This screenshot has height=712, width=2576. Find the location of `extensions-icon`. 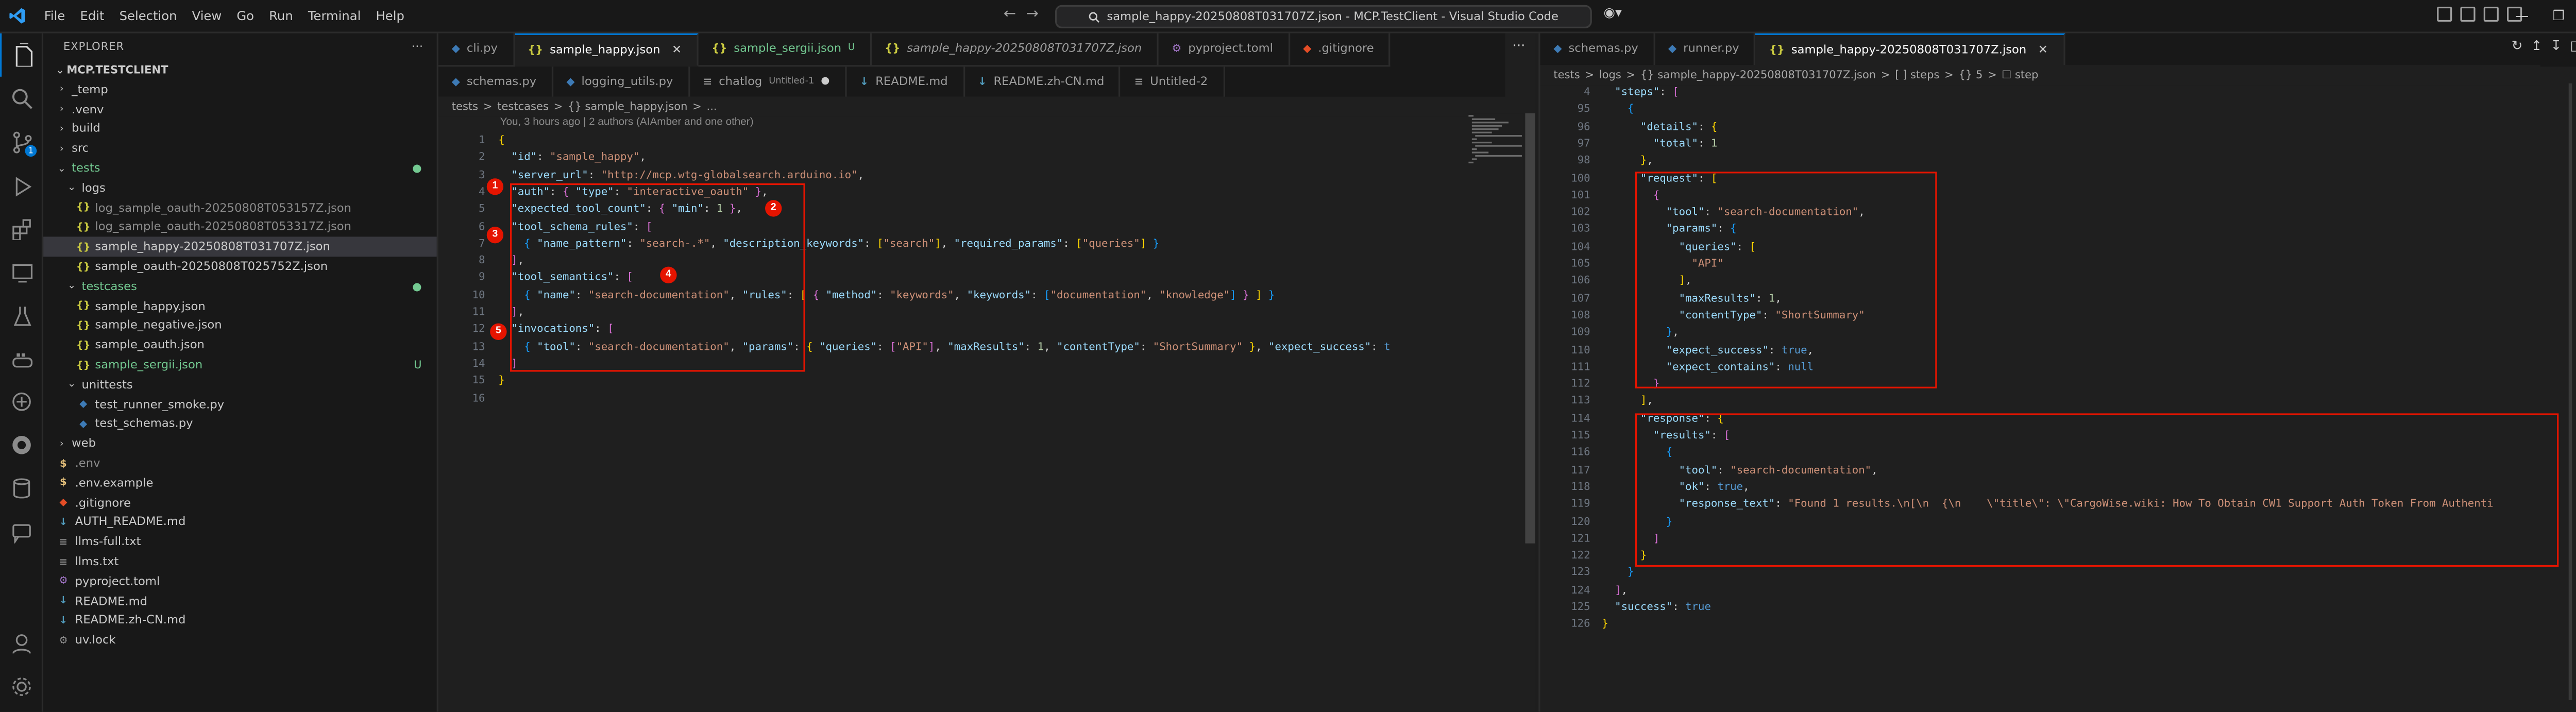

extensions-icon is located at coordinates (21, 228).